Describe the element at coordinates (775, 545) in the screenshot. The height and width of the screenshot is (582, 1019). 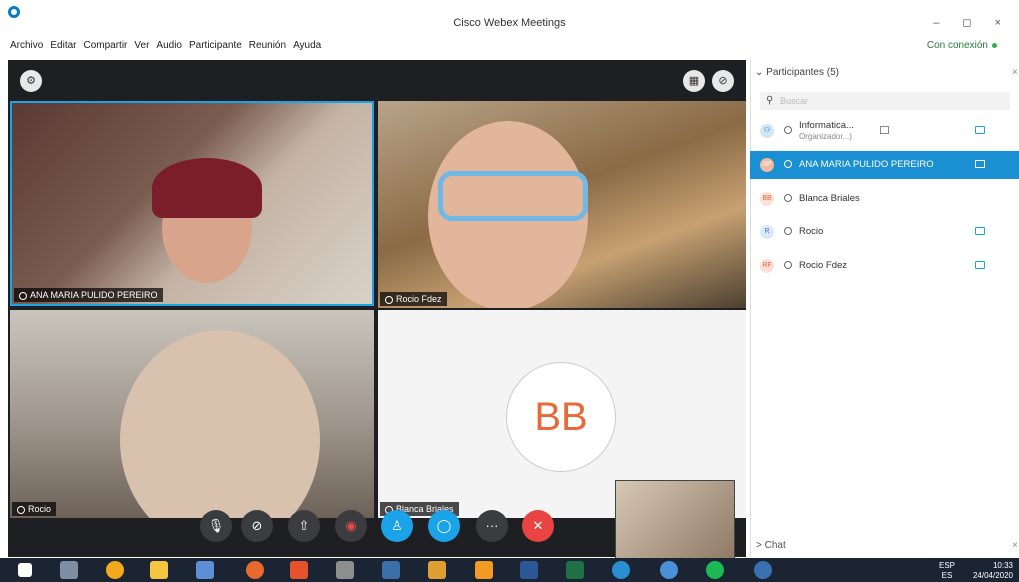
I see `chat-label: Chat` at that location.